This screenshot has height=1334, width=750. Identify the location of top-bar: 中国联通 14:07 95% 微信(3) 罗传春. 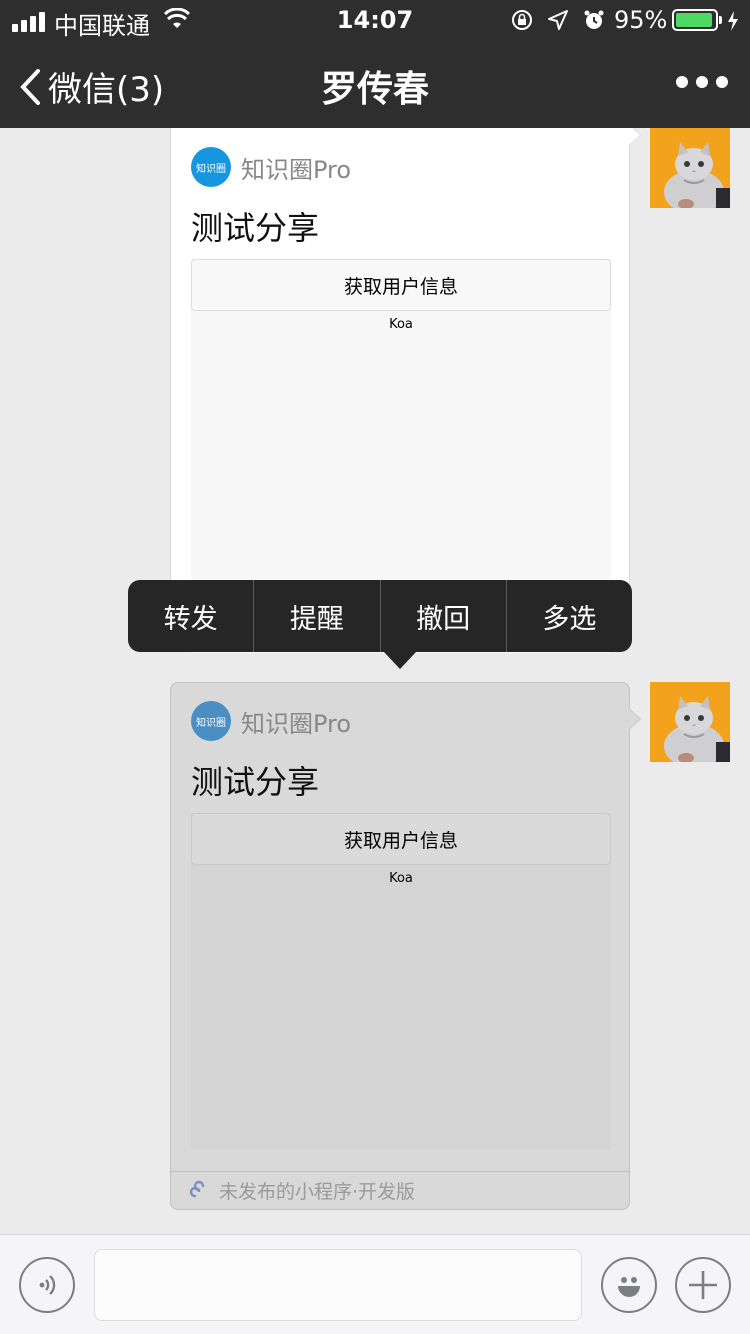
(375, 64).